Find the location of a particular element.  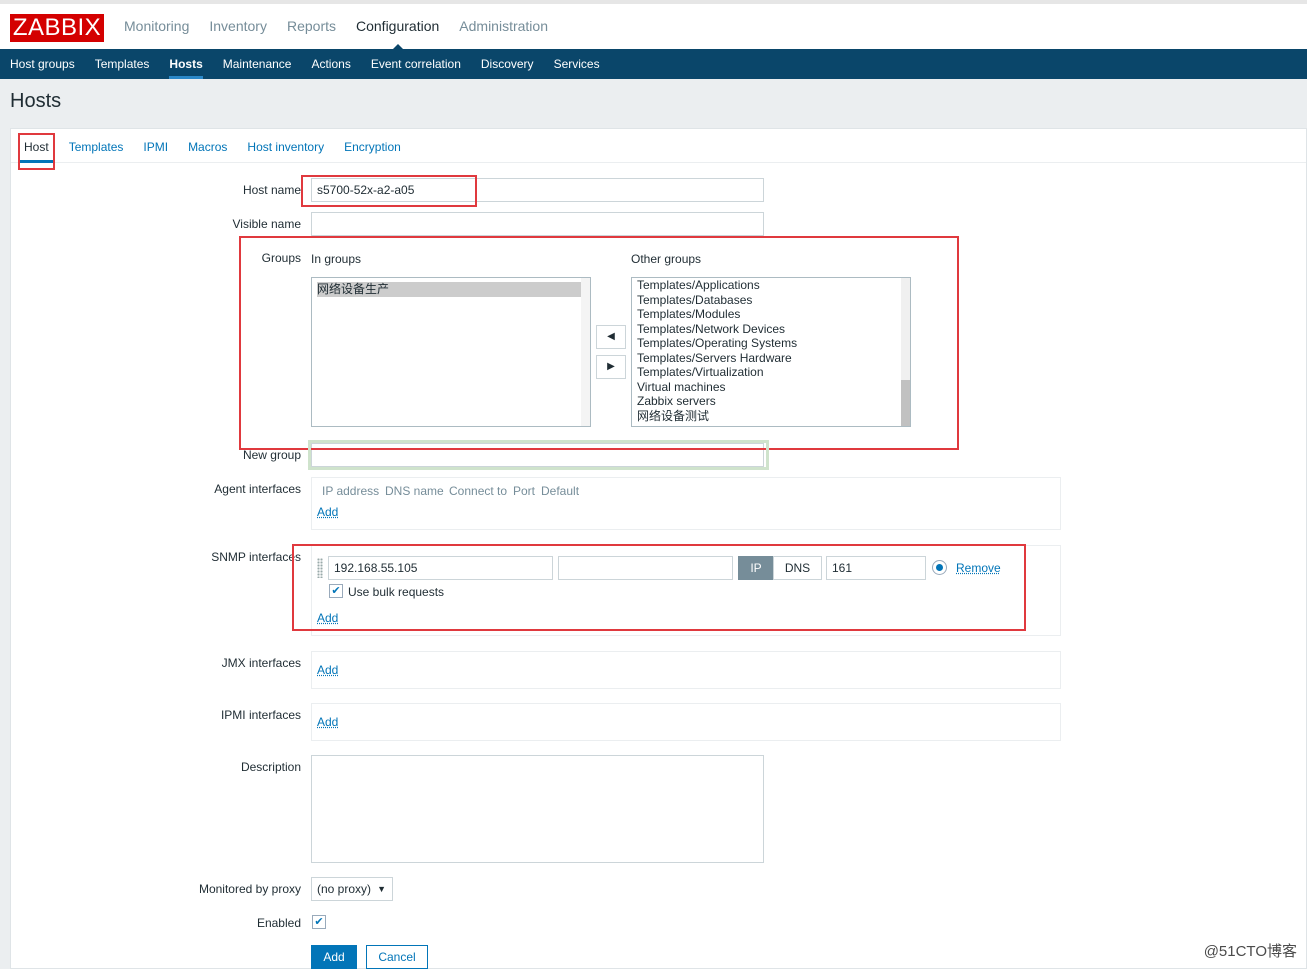

add-button: Add is located at coordinates (334, 957).